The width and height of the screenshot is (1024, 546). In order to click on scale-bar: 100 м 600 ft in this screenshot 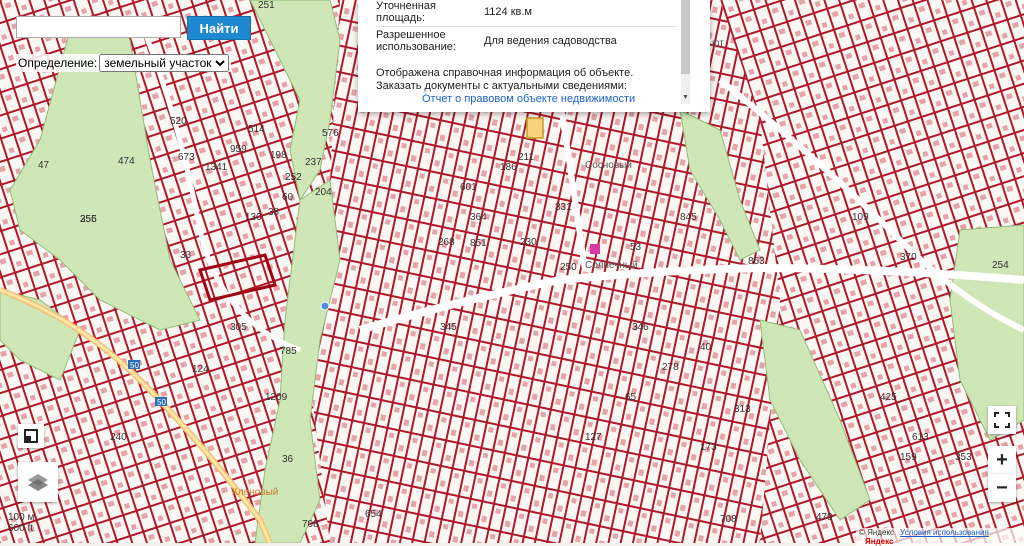, I will do `click(21, 523)`.